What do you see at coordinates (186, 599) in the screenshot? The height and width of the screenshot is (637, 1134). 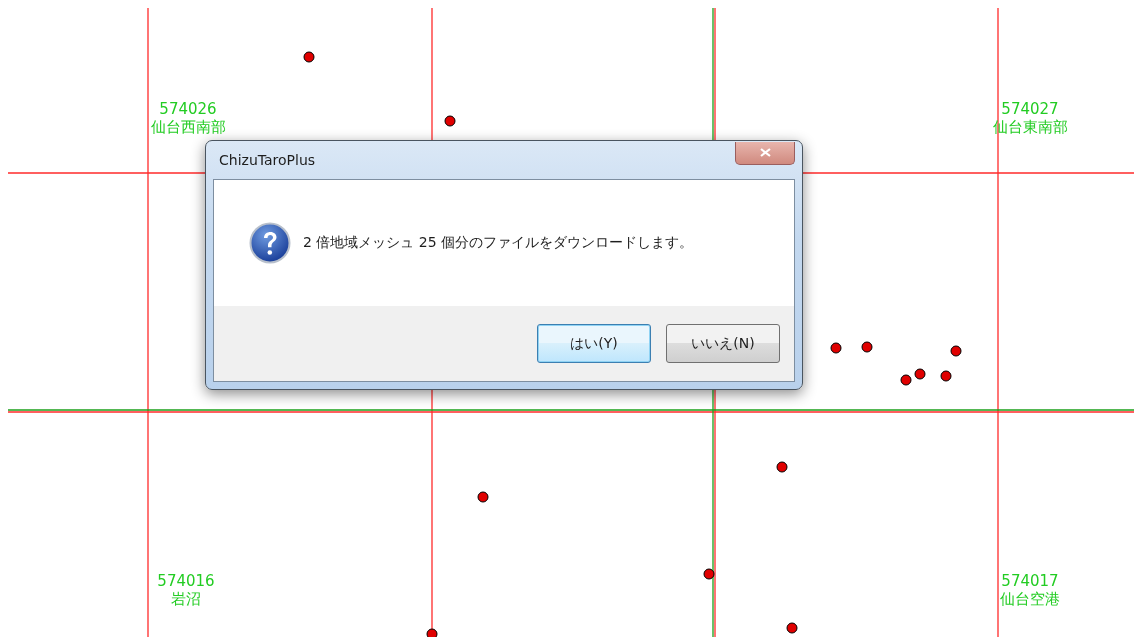 I see `mesh-name: 岩沼` at bounding box center [186, 599].